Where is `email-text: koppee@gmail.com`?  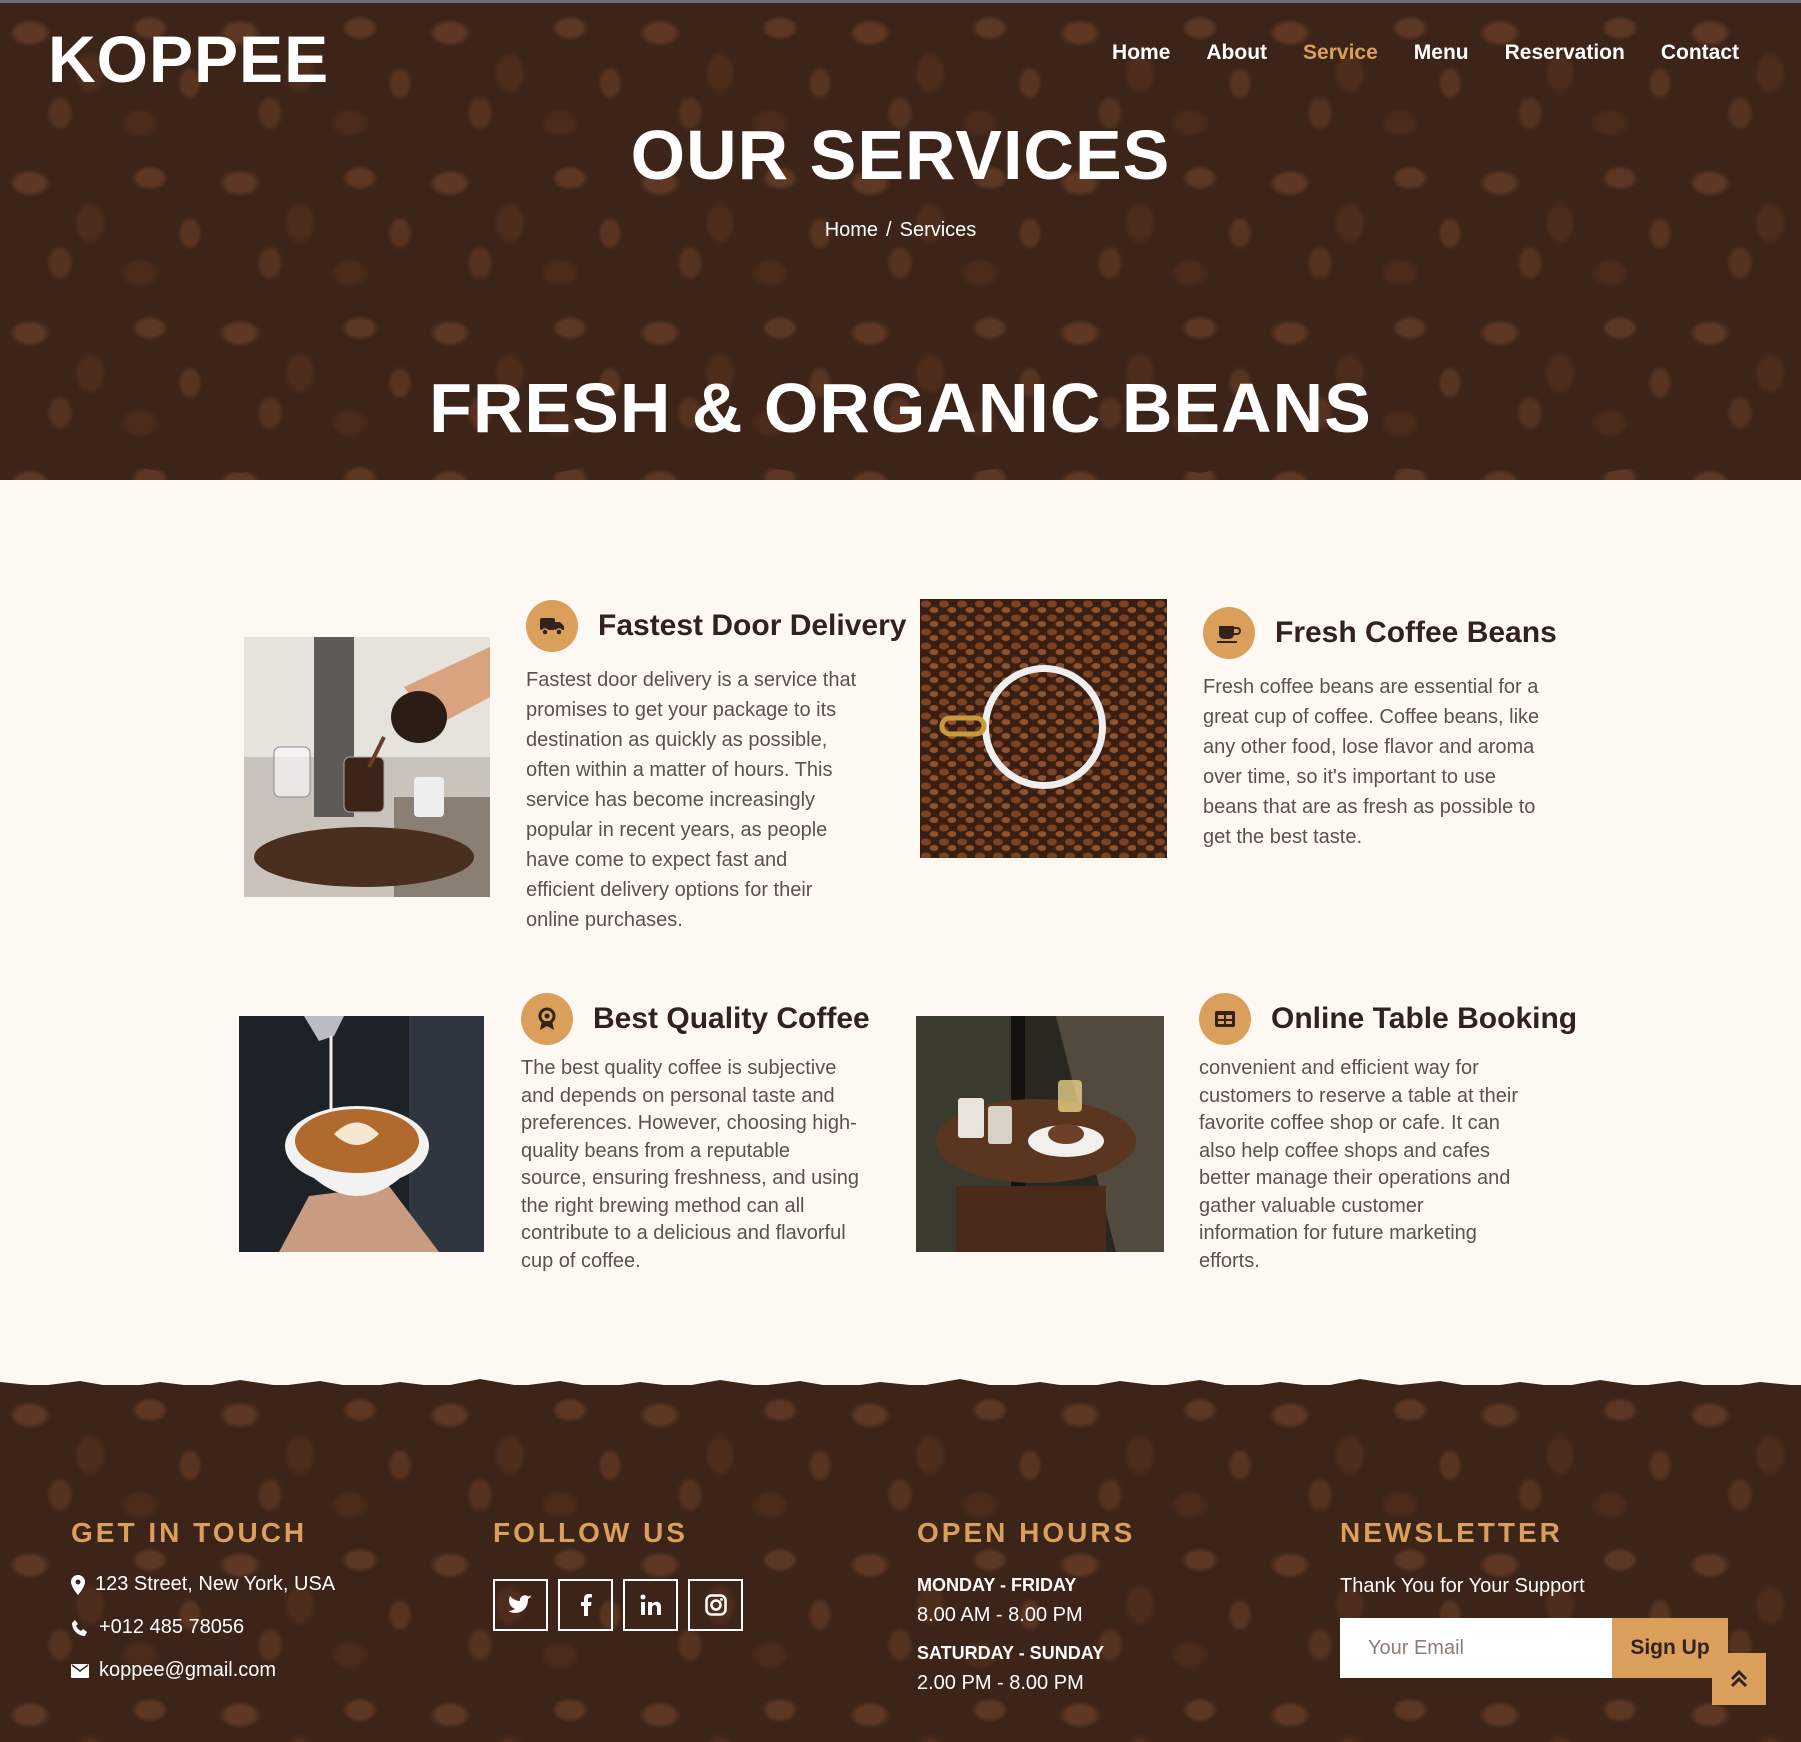 email-text: koppee@gmail.com is located at coordinates (187, 1670).